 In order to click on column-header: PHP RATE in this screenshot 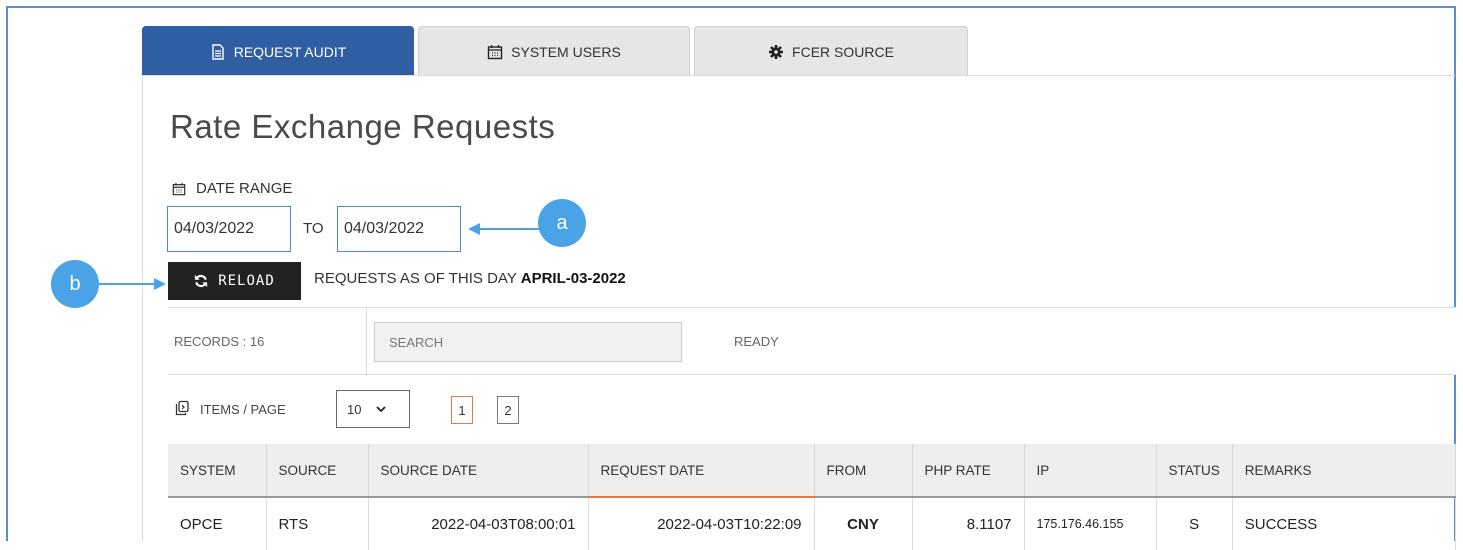, I will do `click(968, 471)`.